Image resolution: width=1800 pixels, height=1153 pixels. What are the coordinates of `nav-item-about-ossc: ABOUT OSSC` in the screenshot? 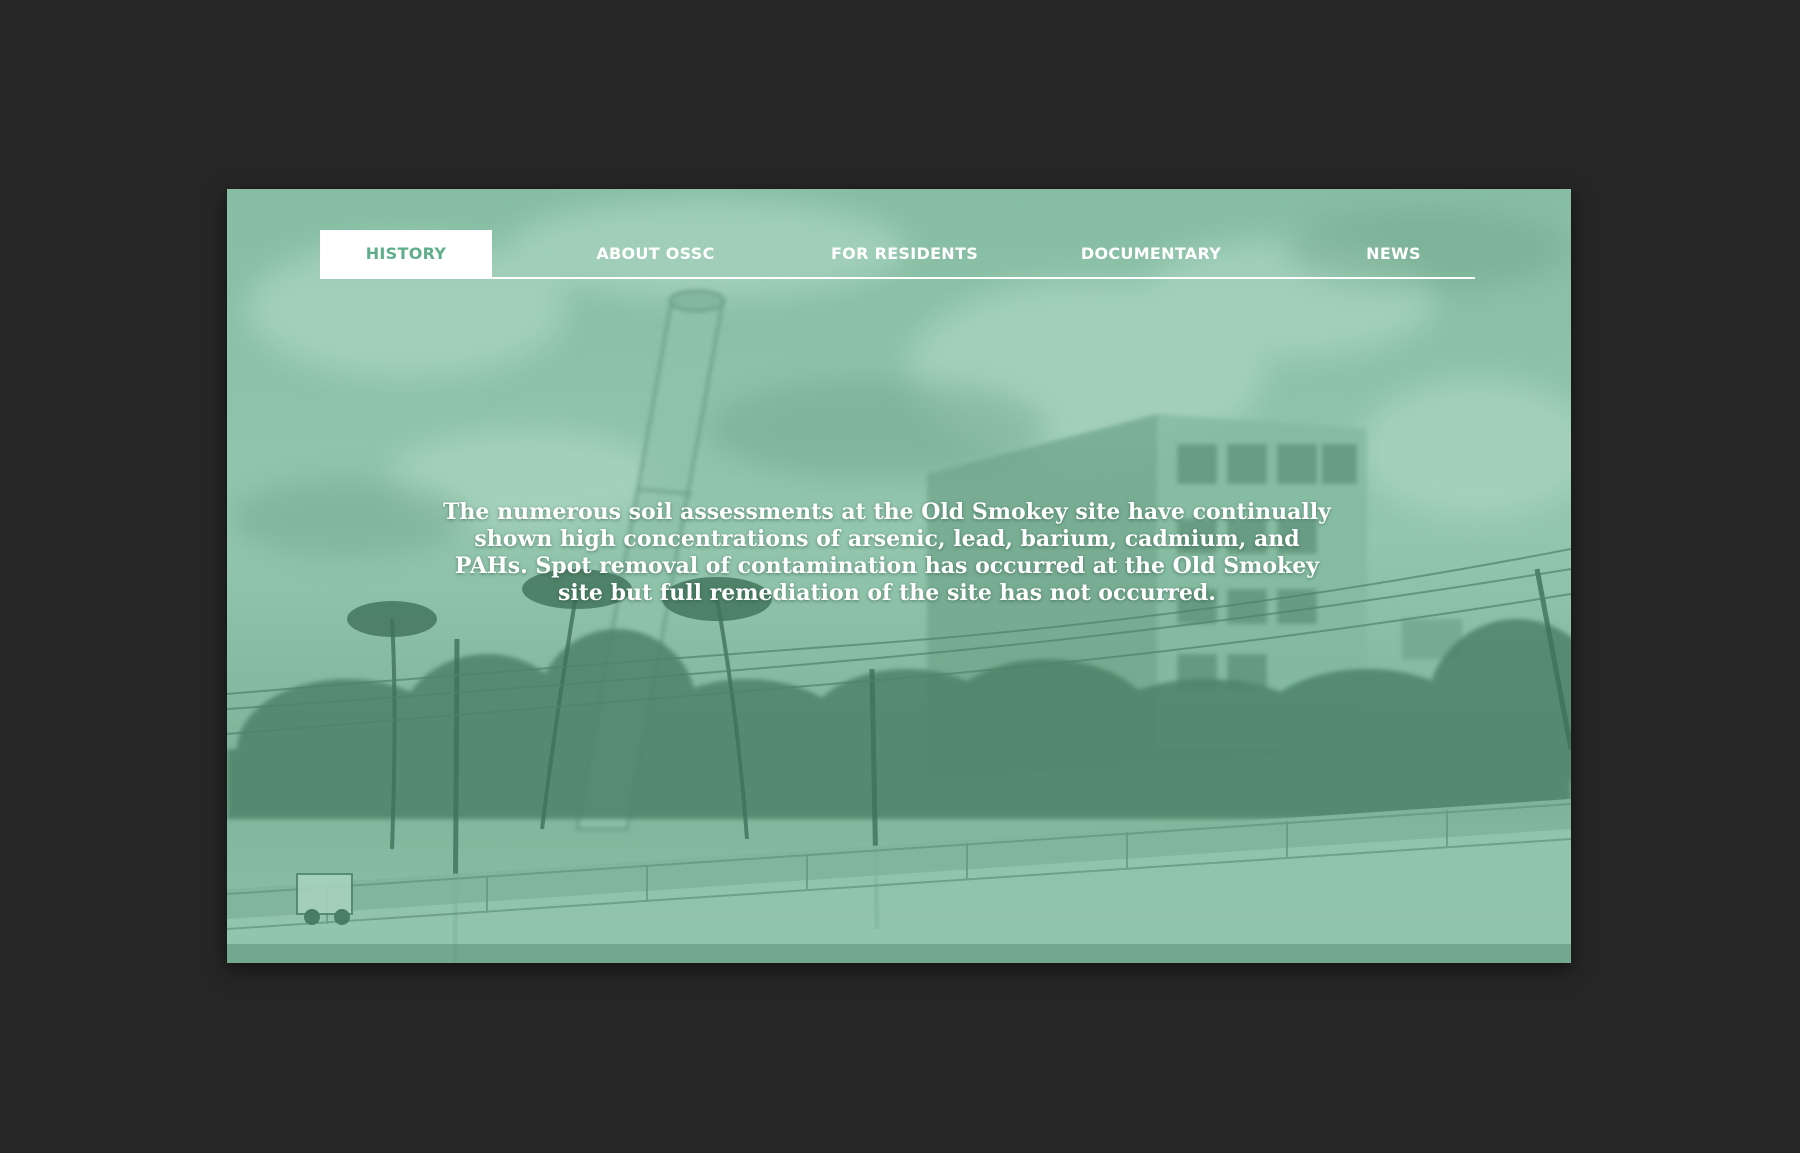 It's located at (655, 253).